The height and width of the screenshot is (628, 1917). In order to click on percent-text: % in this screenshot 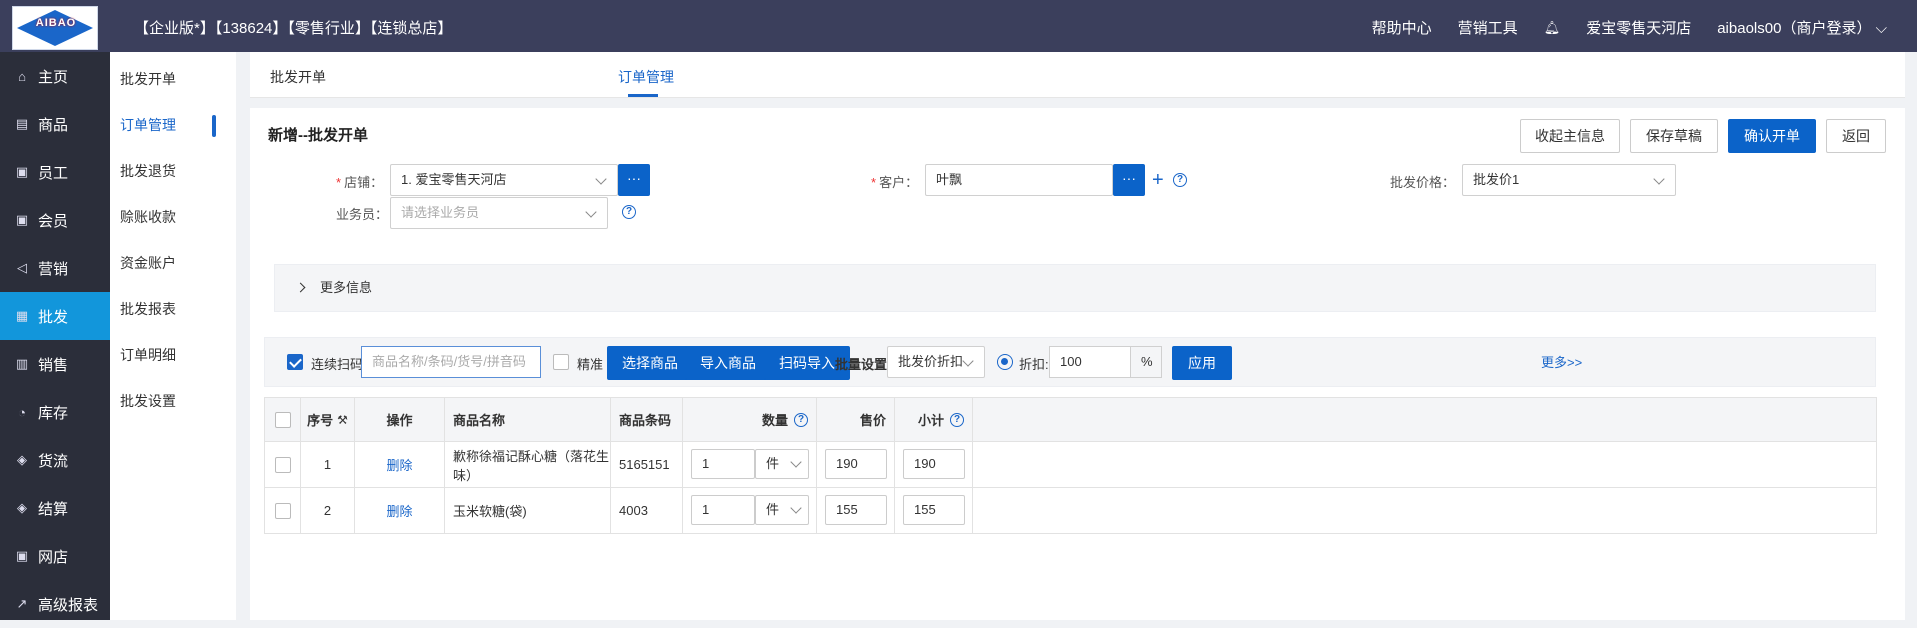, I will do `click(1147, 361)`.